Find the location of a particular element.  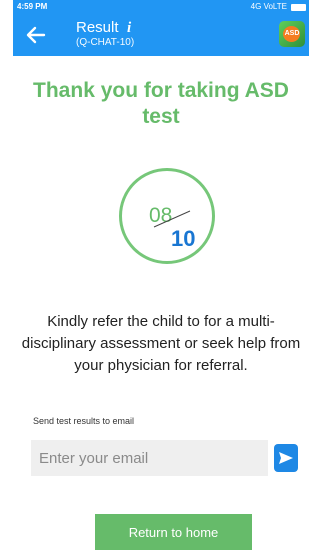

send-button is located at coordinates (286, 458).